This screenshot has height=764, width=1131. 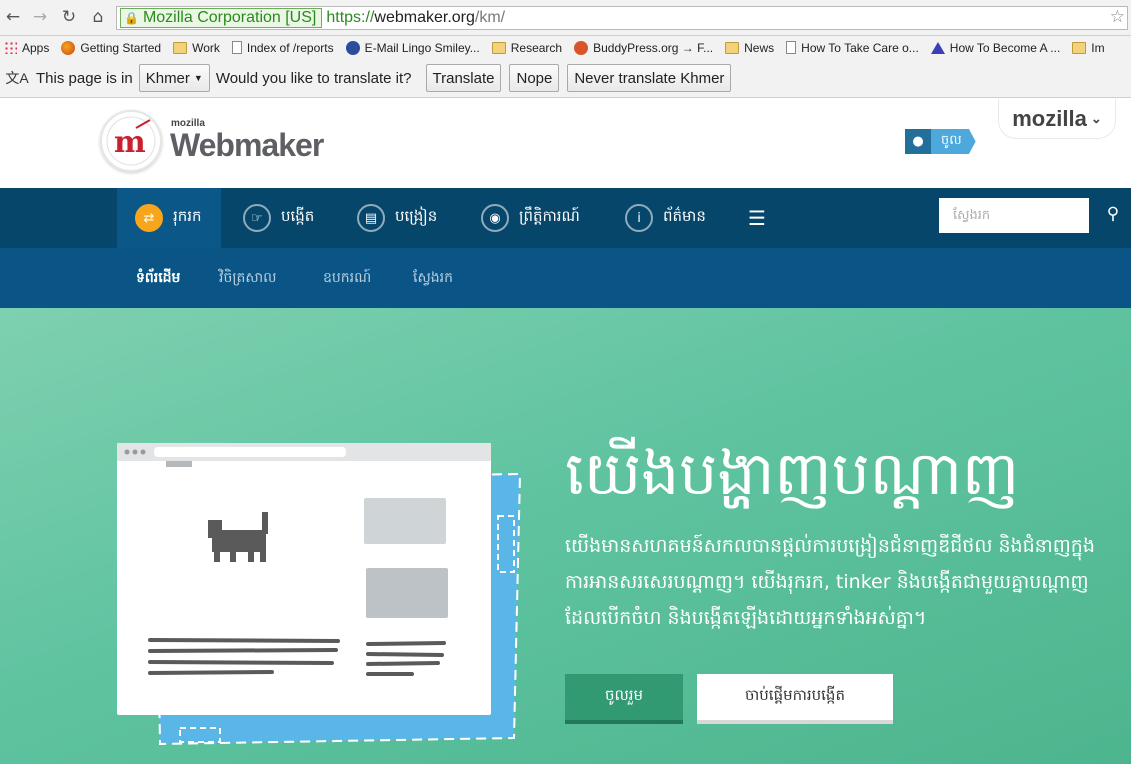 What do you see at coordinates (1117, 17) in the screenshot?
I see `bookmark-star-icon: ☆` at bounding box center [1117, 17].